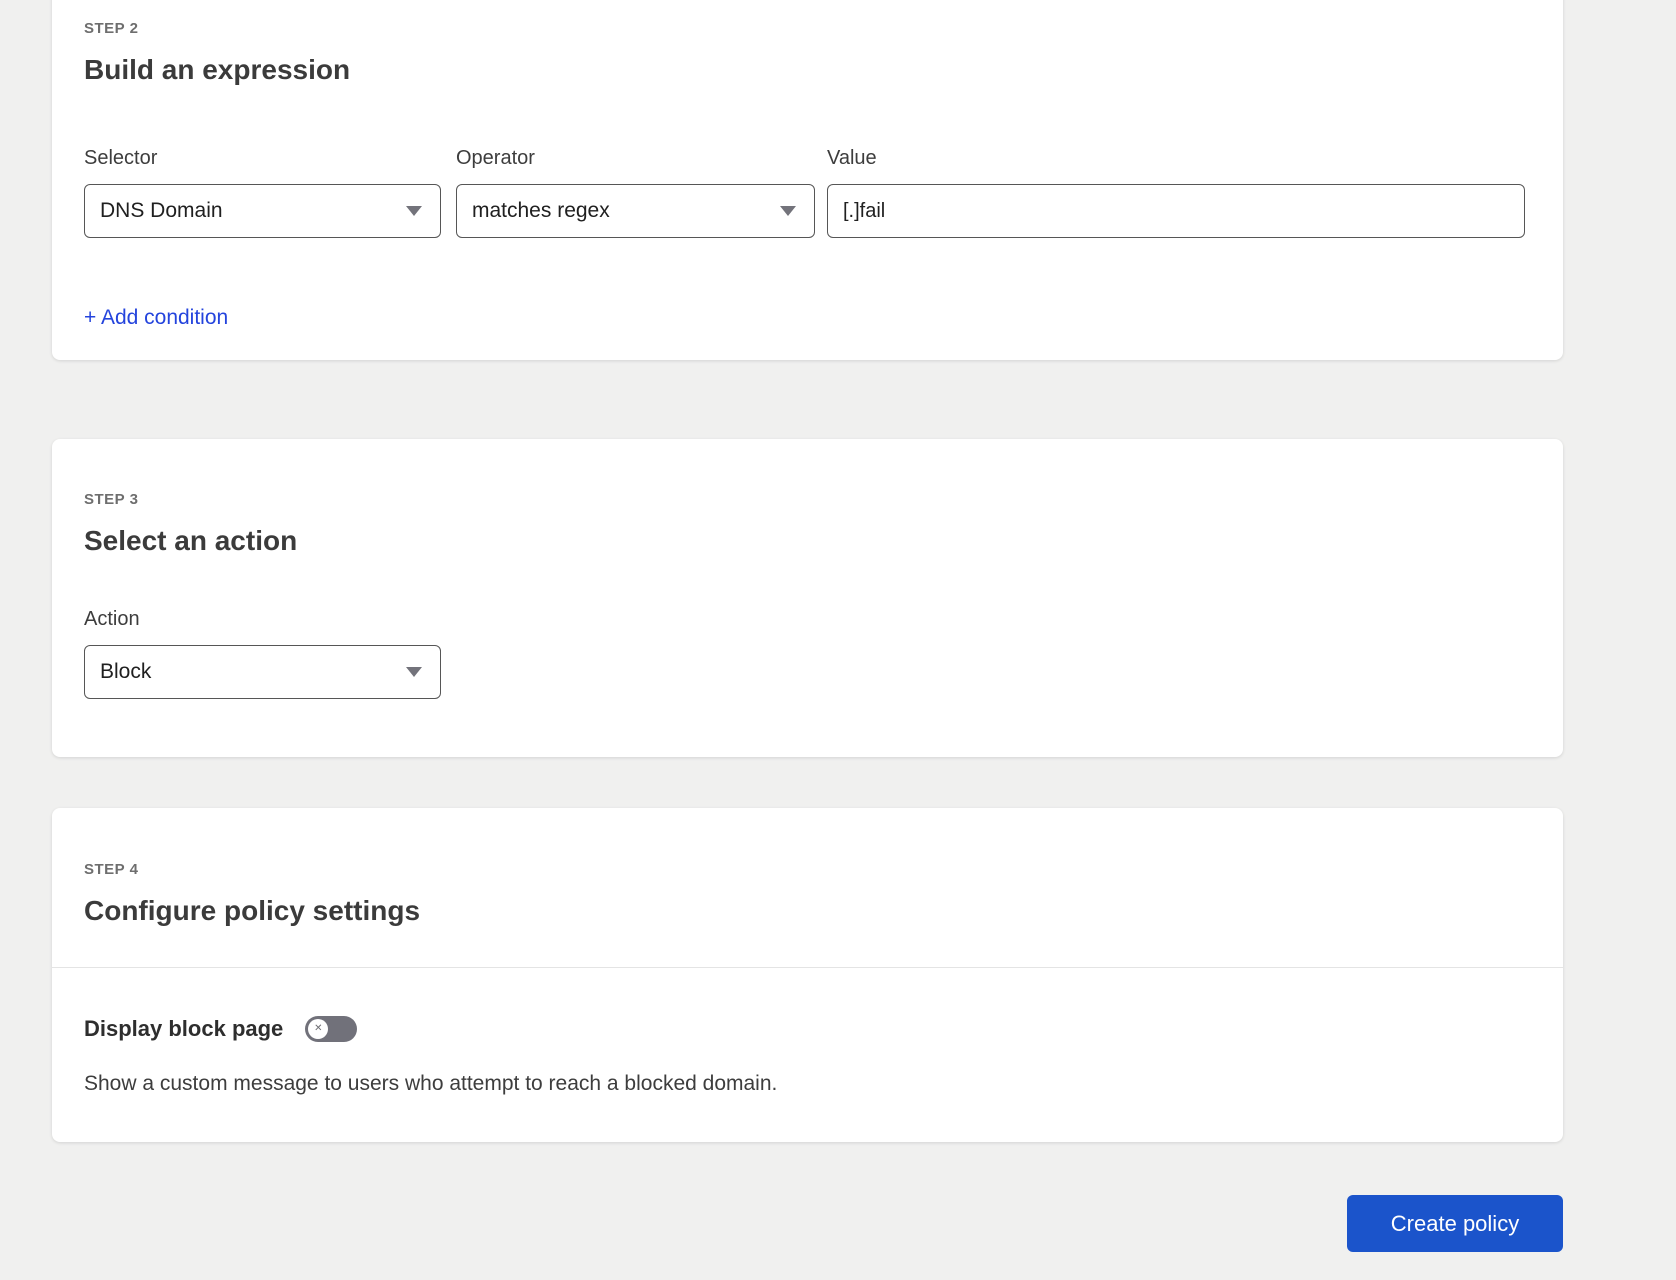 The width and height of the screenshot is (1676, 1280). I want to click on action-label: Action, so click(112, 619).